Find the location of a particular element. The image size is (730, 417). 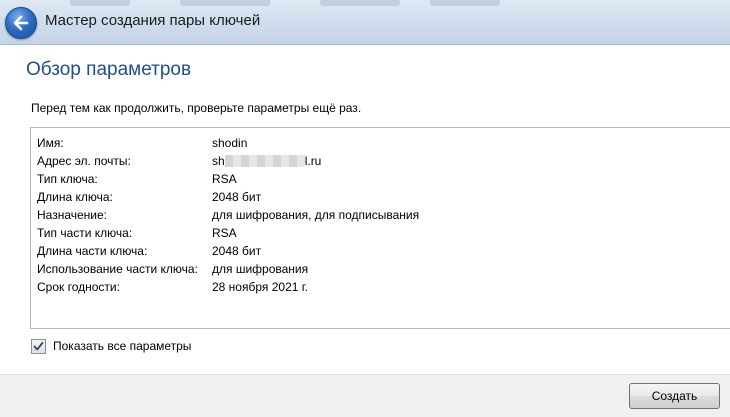

create-button: Создать is located at coordinates (674, 396).